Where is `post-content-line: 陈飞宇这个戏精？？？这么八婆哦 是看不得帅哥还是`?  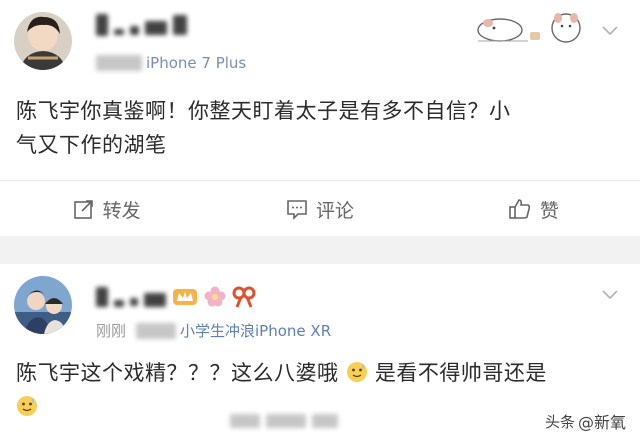 post-content-line: 陈飞宇这个戏精？？？这么八婆哦 是看不得帅哥还是 is located at coordinates (323, 373).